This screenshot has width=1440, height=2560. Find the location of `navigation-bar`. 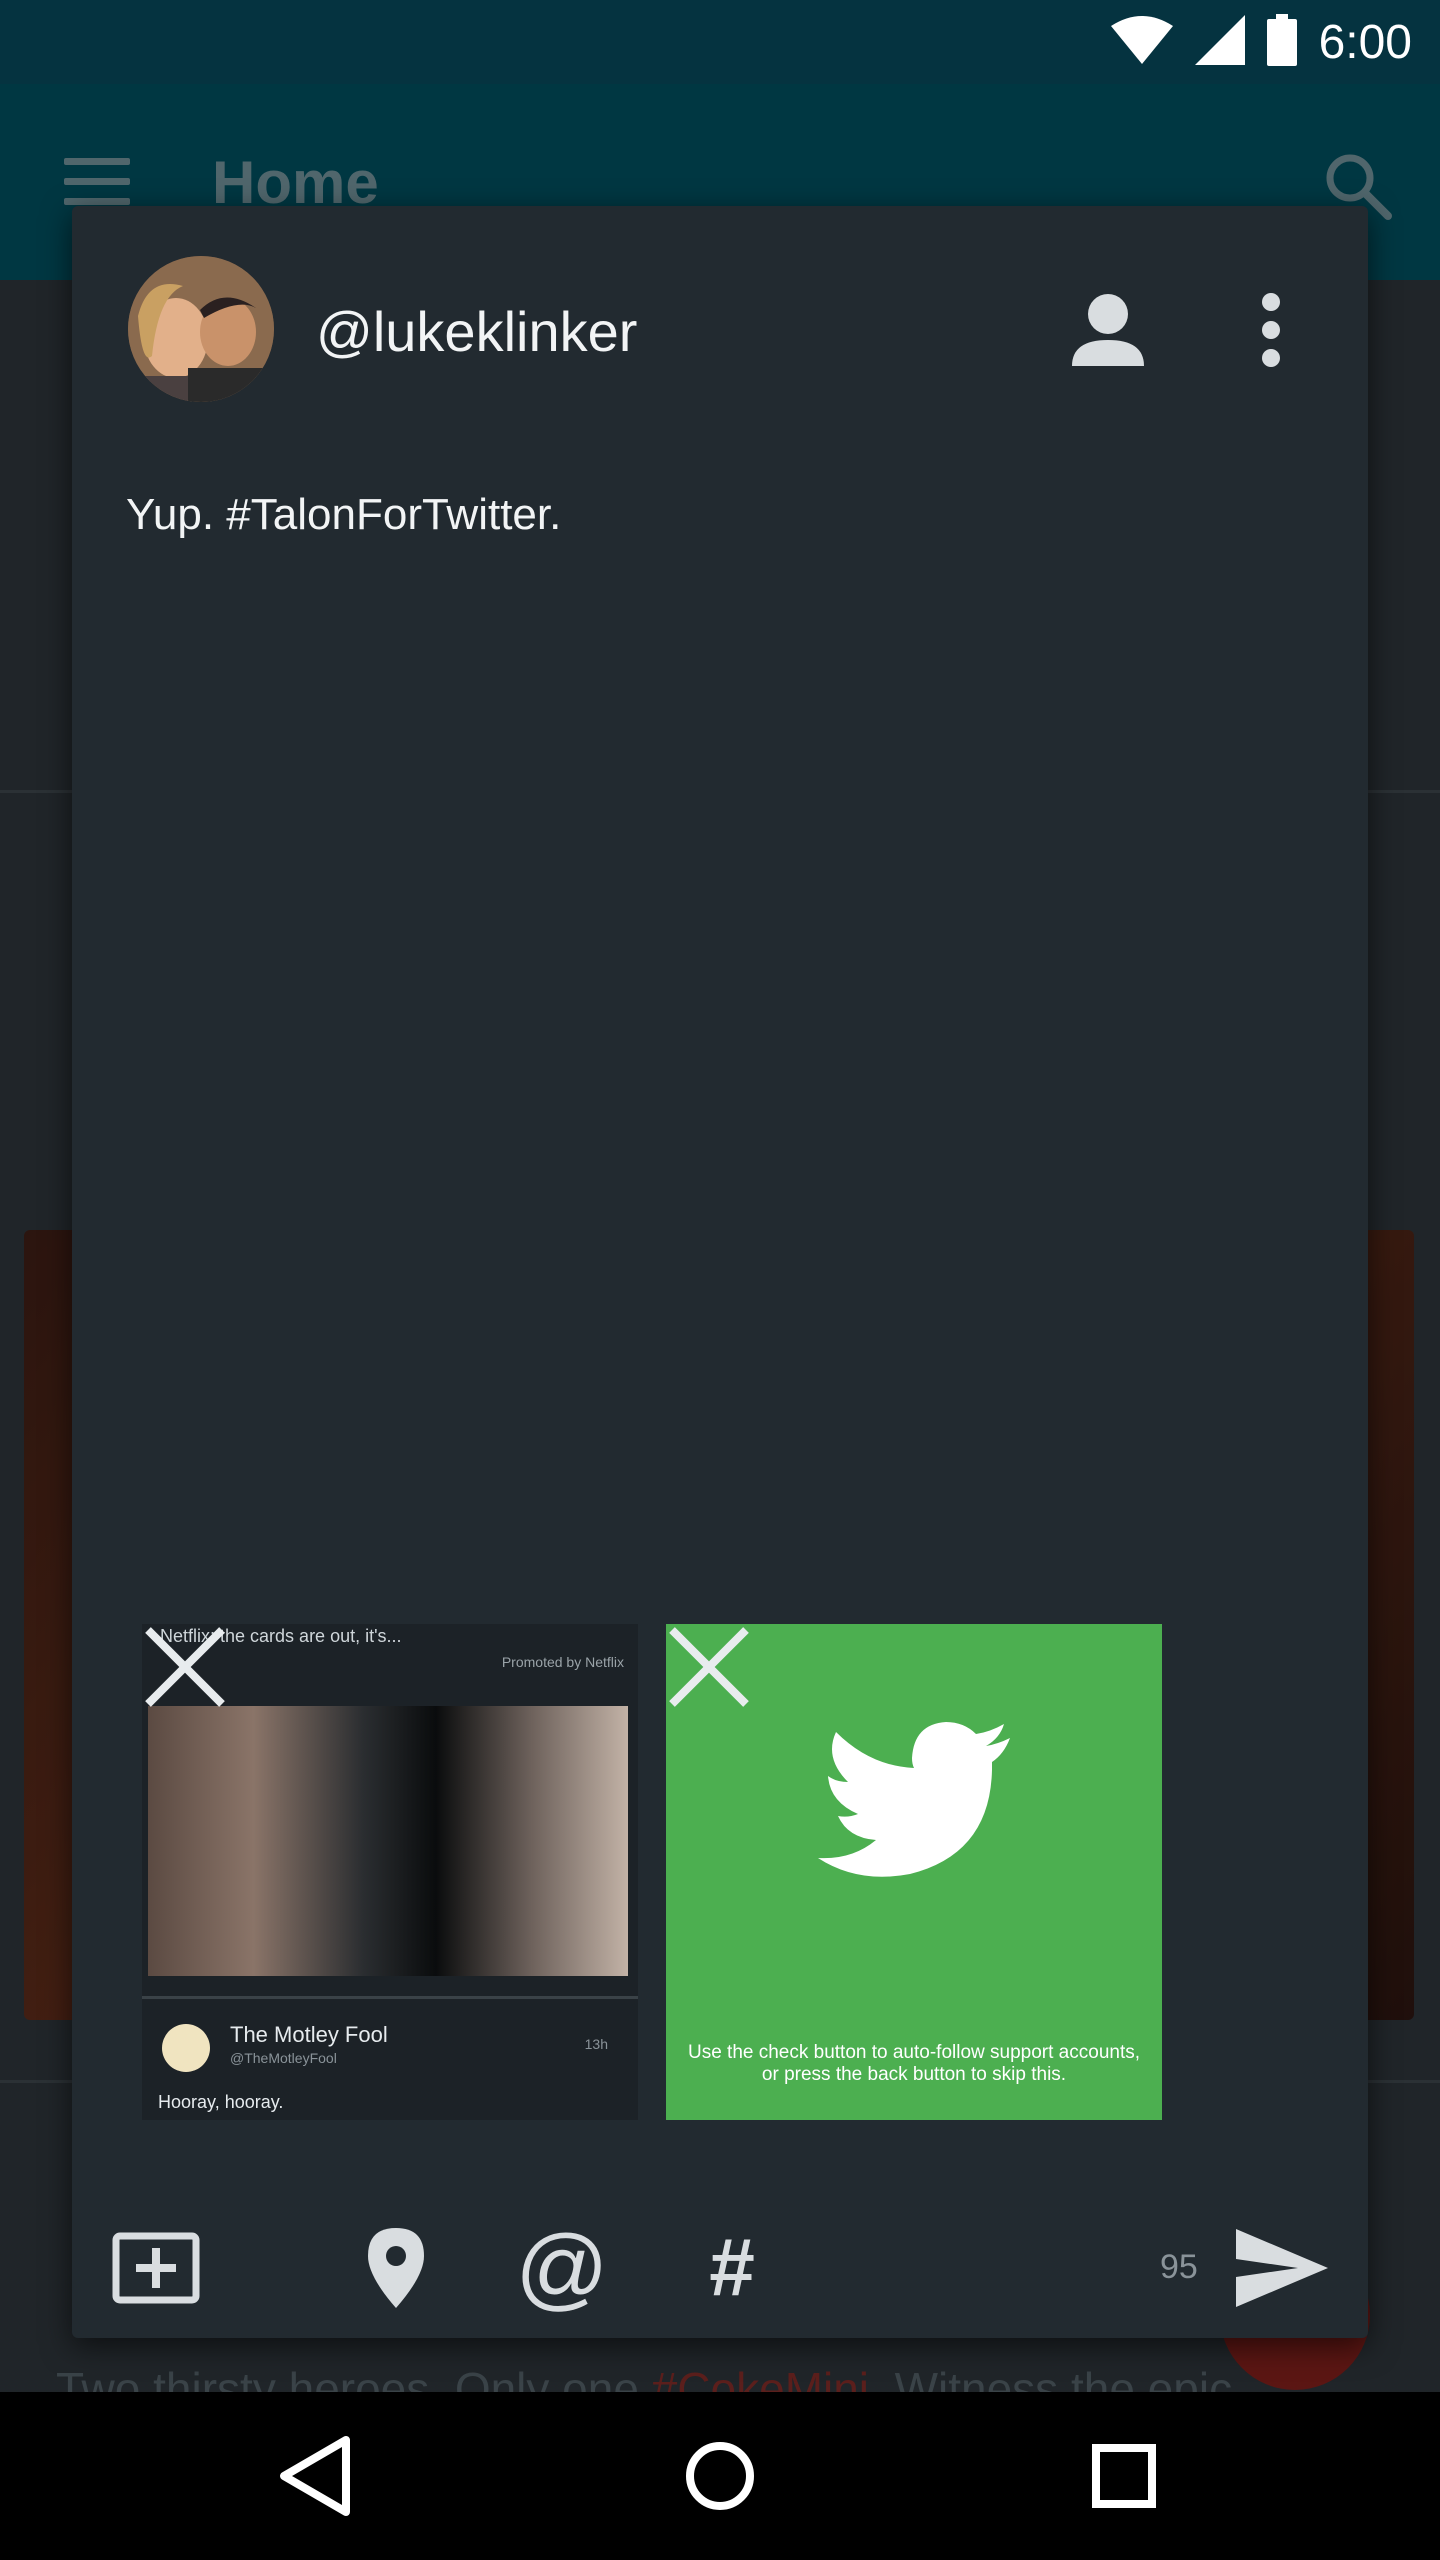

navigation-bar is located at coordinates (720, 2476).